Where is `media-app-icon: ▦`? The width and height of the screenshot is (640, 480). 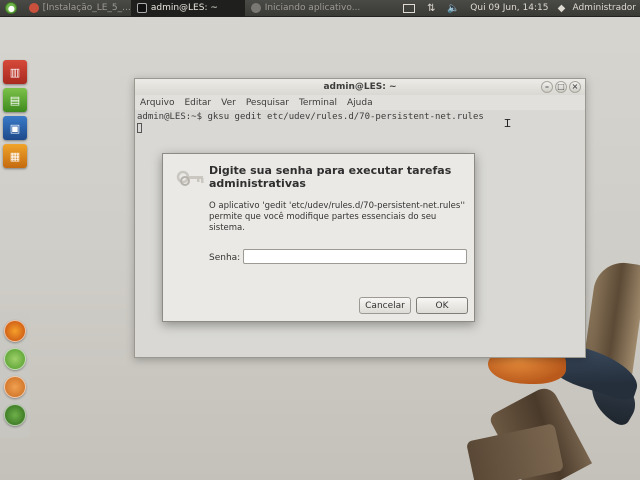 media-app-icon: ▦ is located at coordinates (15, 156).